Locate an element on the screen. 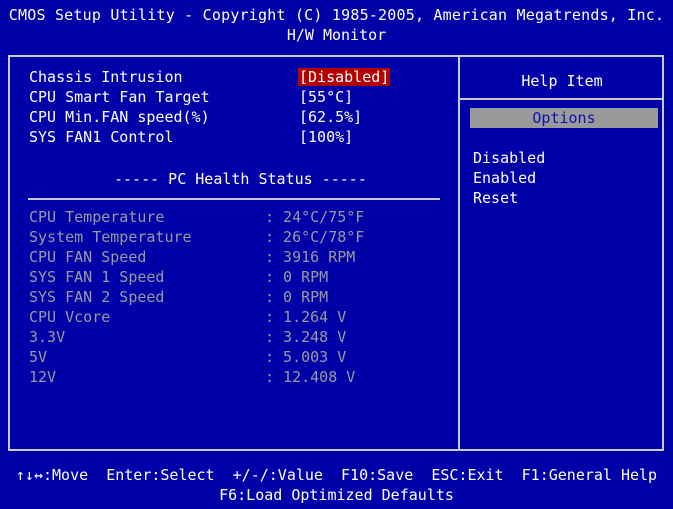 The width and height of the screenshot is (673, 509). health-label-cpu-vcore: CPU Vcore is located at coordinates (70, 317).